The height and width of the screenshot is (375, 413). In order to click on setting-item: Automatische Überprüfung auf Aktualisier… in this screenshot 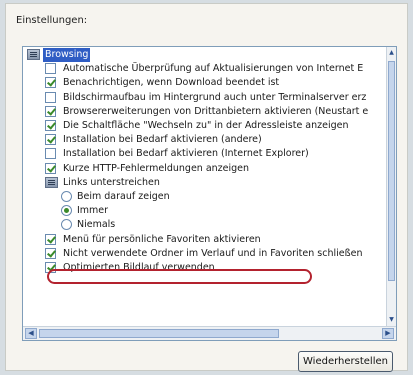, I will do `click(204, 69)`.